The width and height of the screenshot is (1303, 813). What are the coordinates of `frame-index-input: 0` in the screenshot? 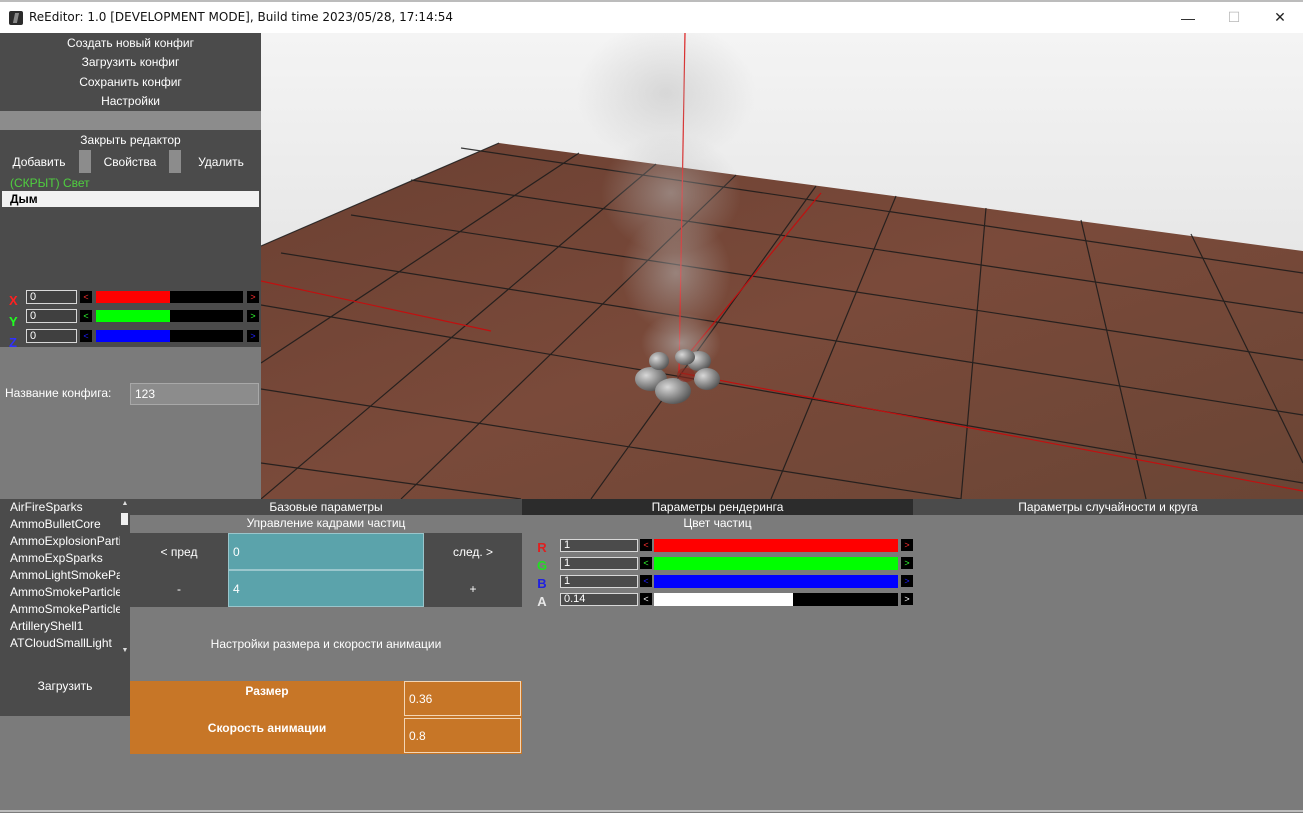 It's located at (326, 551).